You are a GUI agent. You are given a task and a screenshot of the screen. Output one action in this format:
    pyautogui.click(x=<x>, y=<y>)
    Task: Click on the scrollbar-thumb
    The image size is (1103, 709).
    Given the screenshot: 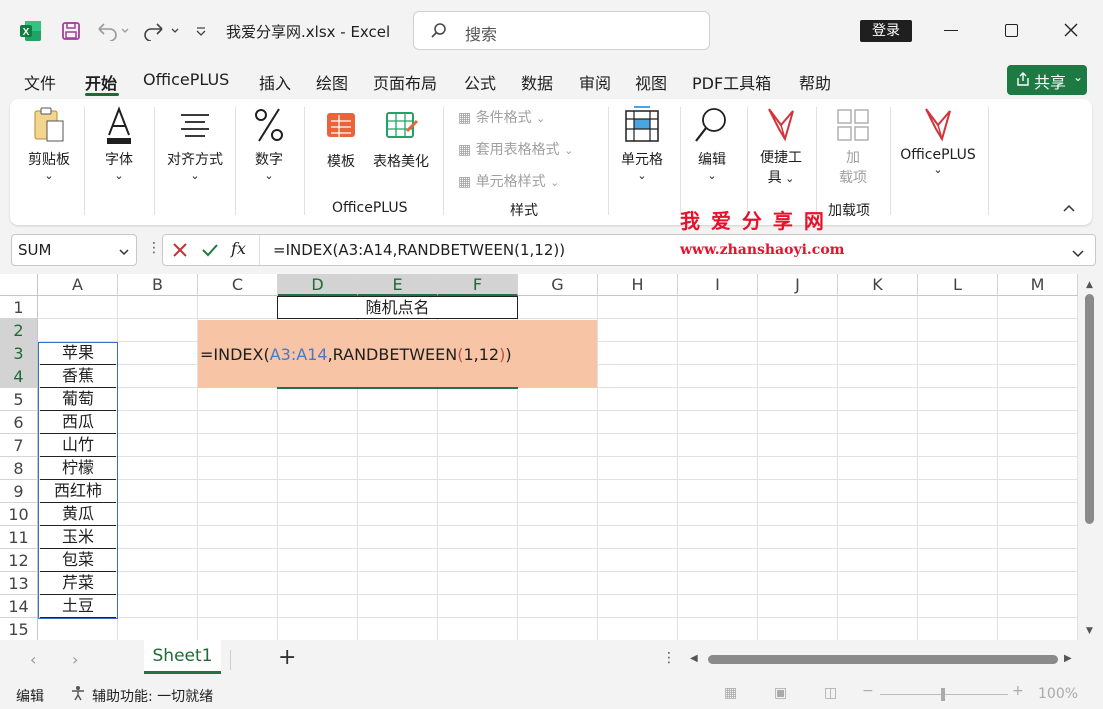 What is the action you would take?
    pyautogui.click(x=1089, y=409)
    